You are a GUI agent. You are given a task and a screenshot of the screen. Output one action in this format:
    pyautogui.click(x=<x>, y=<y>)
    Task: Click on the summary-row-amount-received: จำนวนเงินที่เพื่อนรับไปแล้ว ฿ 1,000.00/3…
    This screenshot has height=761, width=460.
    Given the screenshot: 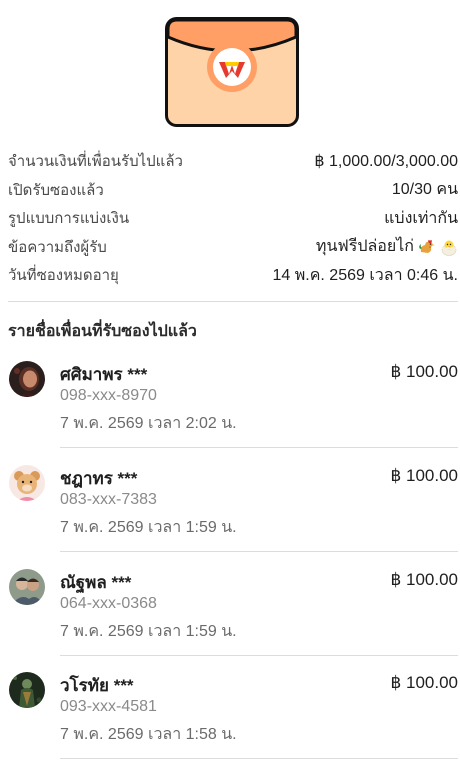 What is the action you would take?
    pyautogui.click(x=233, y=161)
    